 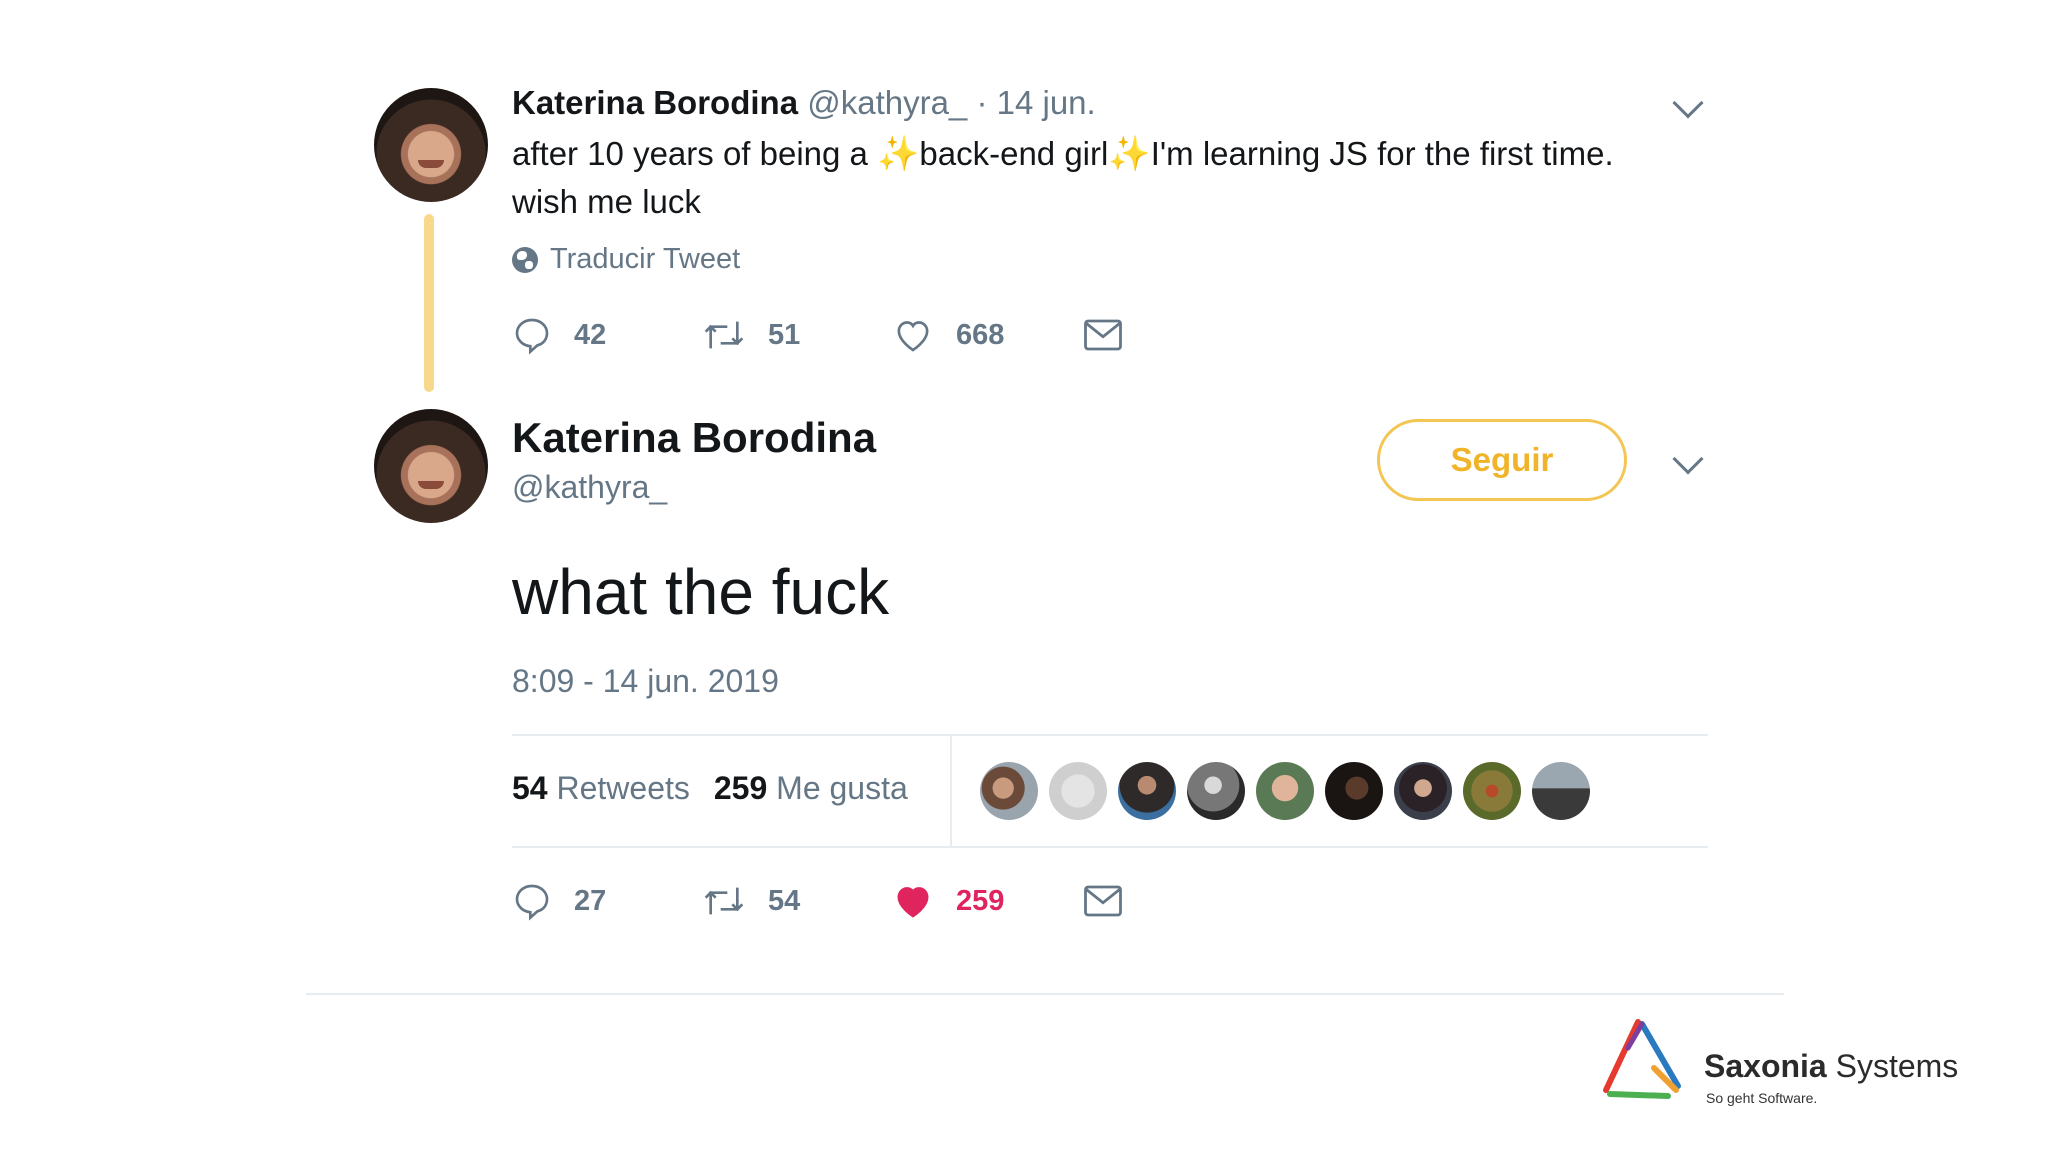 I want to click on likes-count: 259, so click(x=740, y=788).